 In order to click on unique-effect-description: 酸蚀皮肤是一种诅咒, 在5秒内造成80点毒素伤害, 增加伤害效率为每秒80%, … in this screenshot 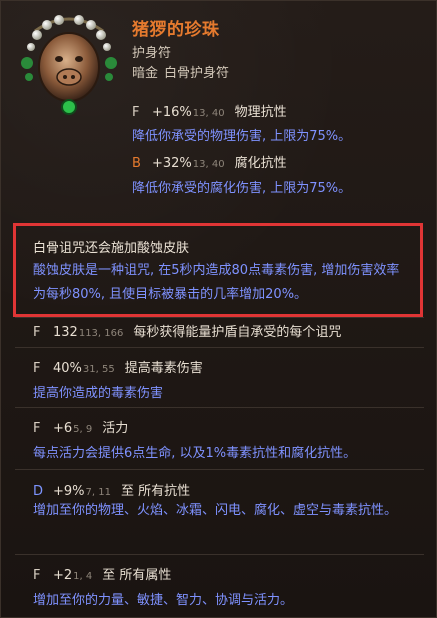, I will do `click(216, 282)`.